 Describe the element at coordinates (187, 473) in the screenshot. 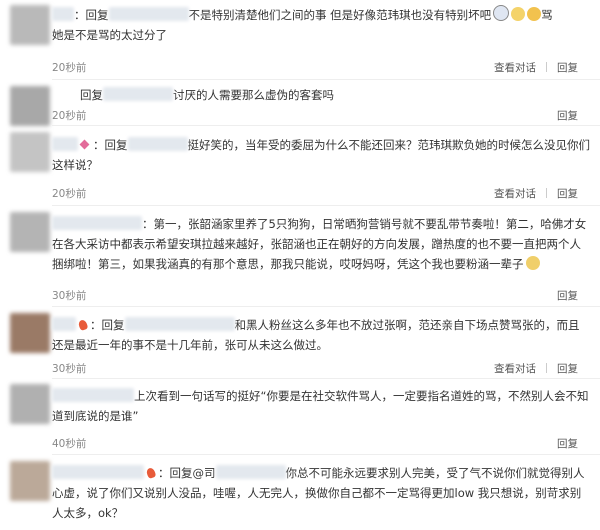

I see `reply-prefix: ：回复@司` at that location.